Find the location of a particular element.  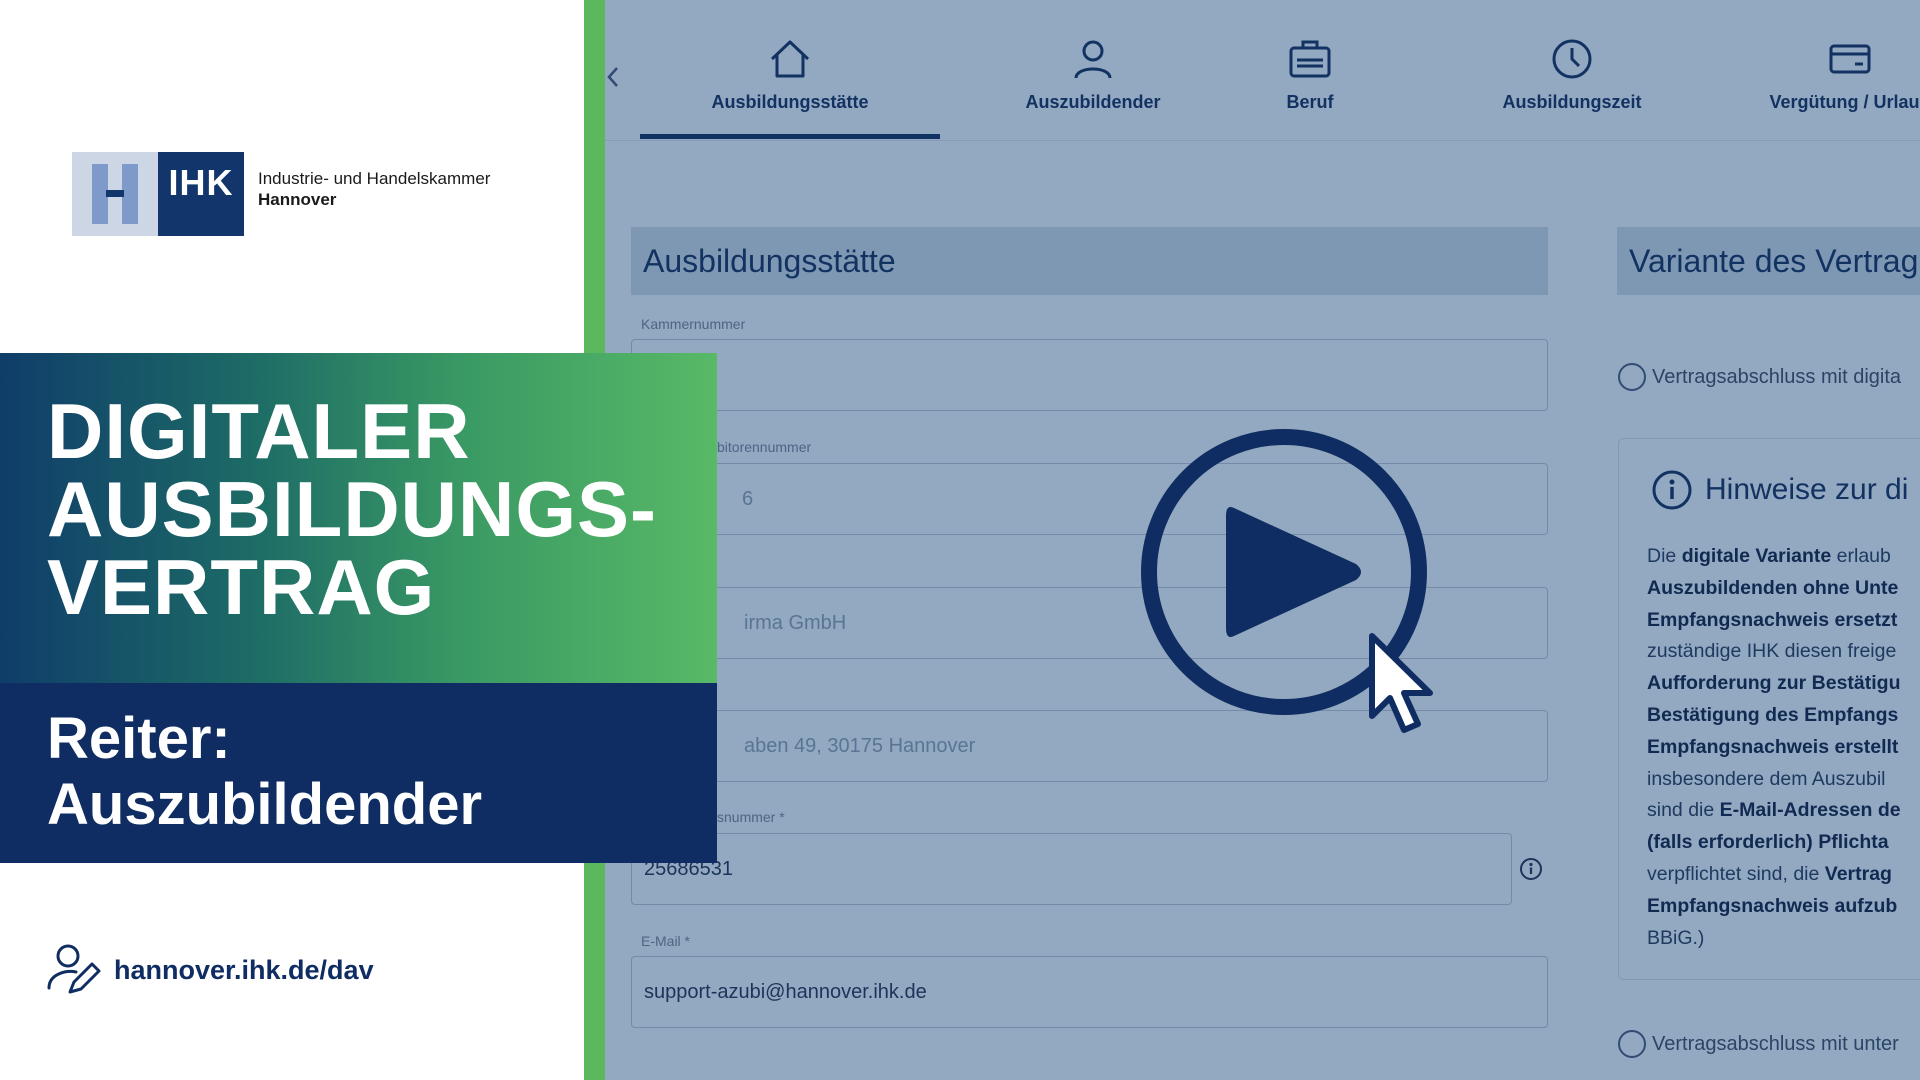

card-icon is located at coordinates (1850, 59).